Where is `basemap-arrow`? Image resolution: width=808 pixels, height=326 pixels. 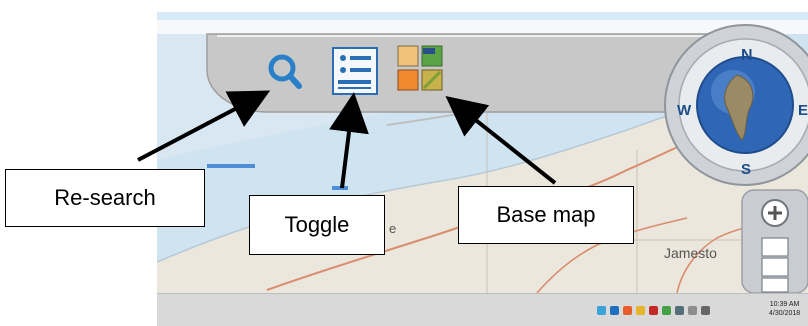 basemap-arrow is located at coordinates (501, 140).